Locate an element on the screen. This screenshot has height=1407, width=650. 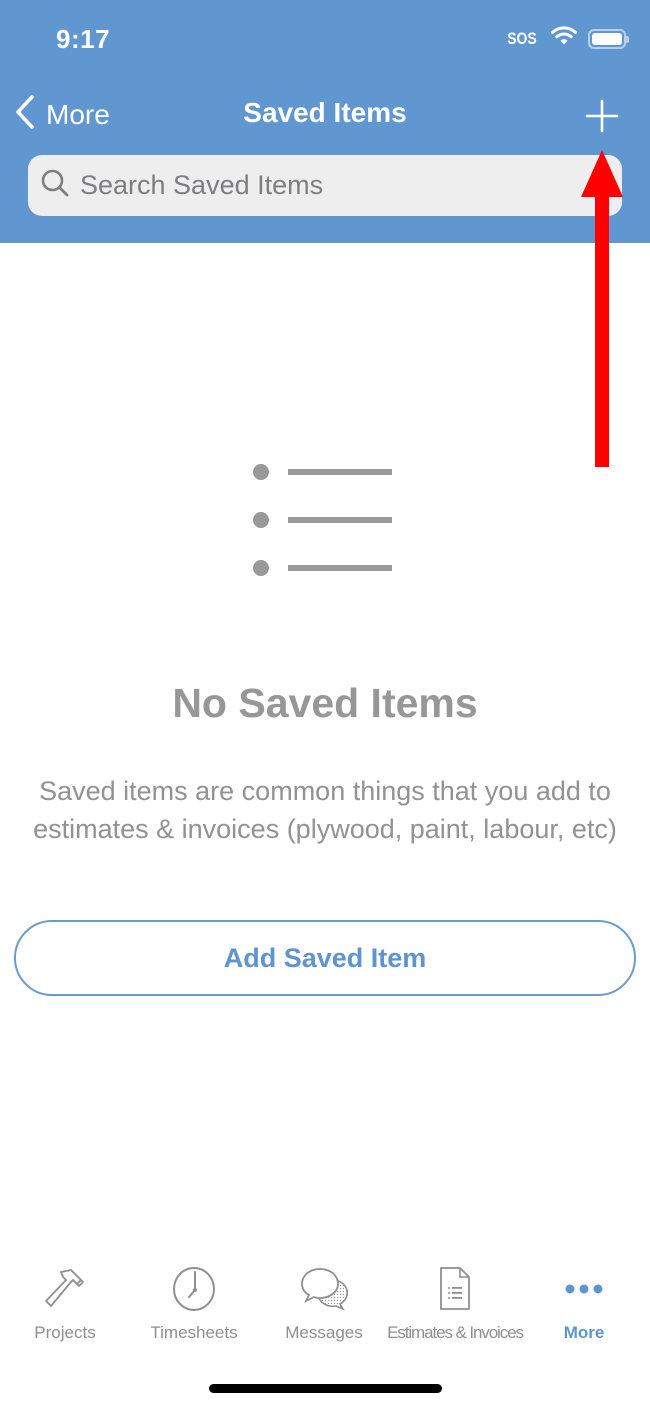
tab-label: Messages is located at coordinates (324, 1332).